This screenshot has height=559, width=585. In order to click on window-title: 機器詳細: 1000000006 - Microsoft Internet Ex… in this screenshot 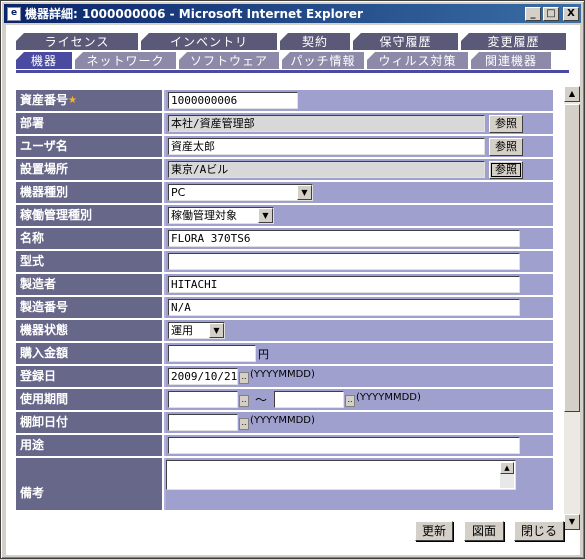, I will do `click(194, 14)`.